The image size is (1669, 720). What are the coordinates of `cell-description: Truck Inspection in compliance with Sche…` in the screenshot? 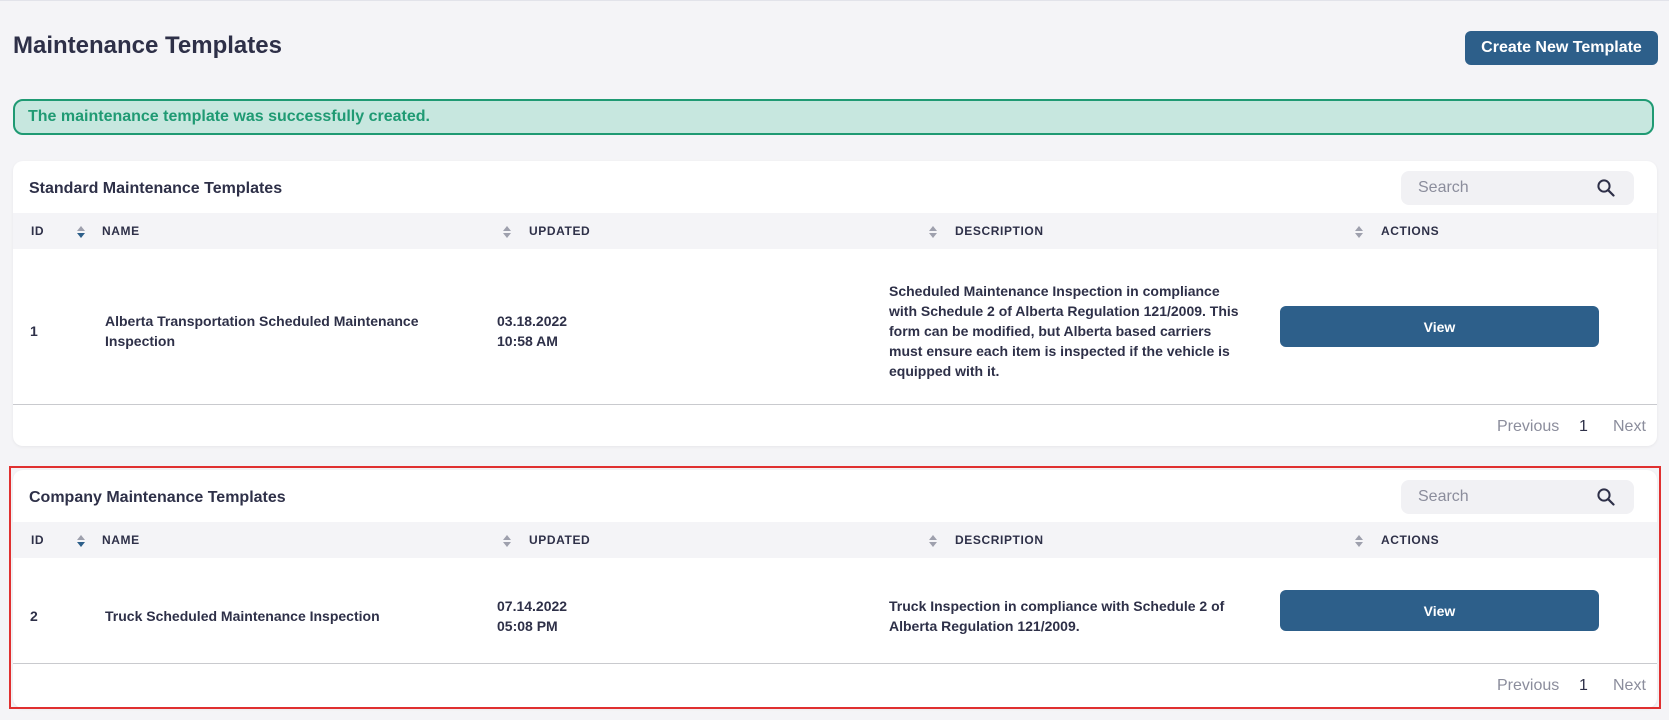 It's located at (1057, 616).